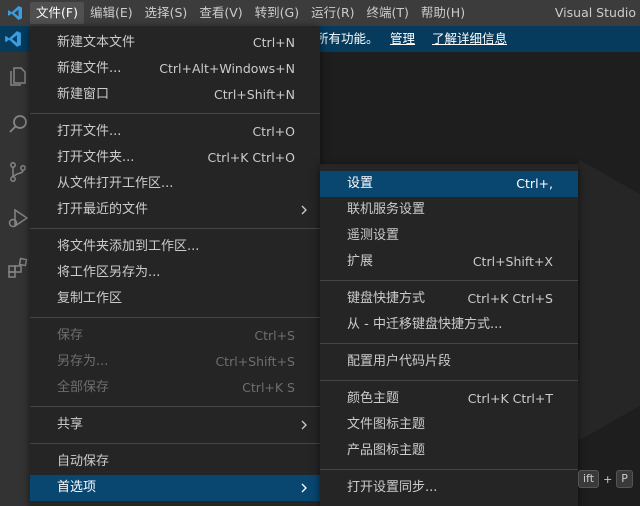 The image size is (640, 506). I want to click on banner-text: 所有功能。, so click(347, 38).